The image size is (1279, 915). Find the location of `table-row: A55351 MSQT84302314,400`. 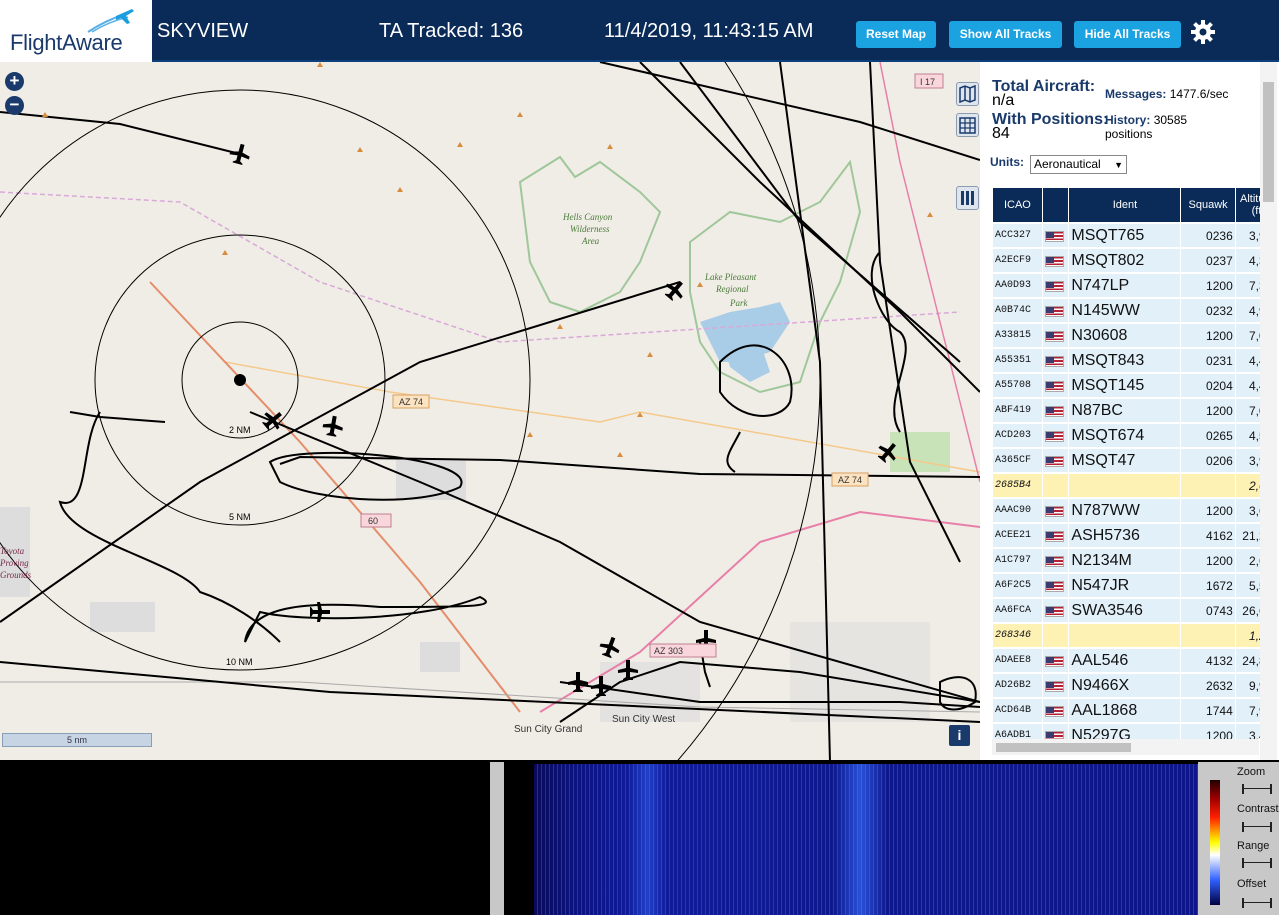

table-row: A55351 MSQT84302314,400 is located at coordinates (1126, 360).